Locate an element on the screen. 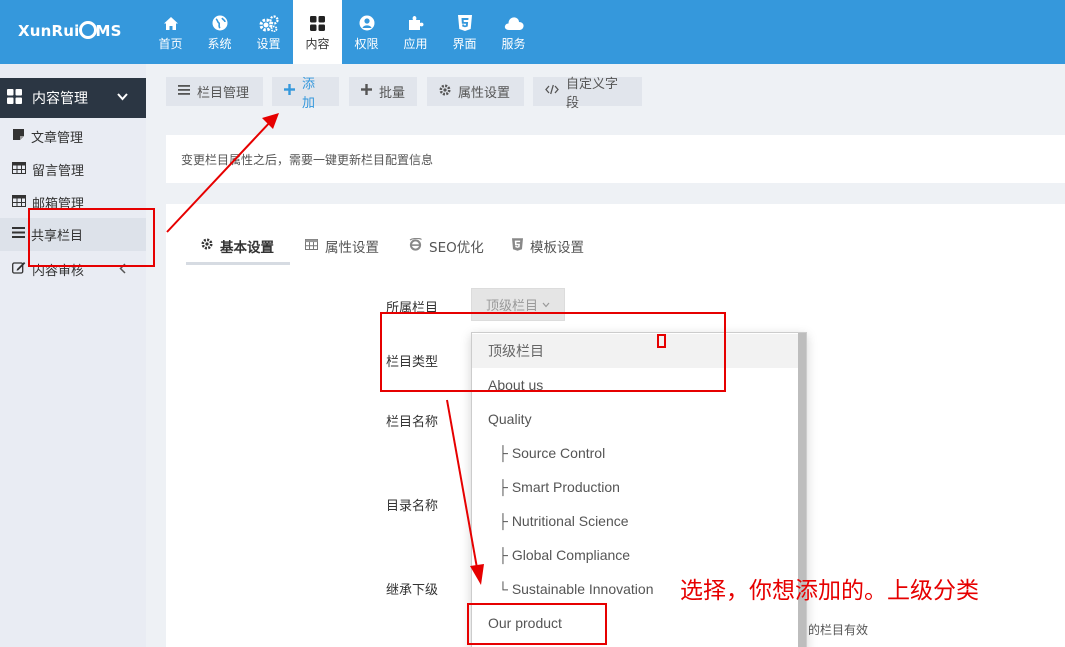 The width and height of the screenshot is (1065, 647). nav-item-services: 服务 is located at coordinates (513, 32).